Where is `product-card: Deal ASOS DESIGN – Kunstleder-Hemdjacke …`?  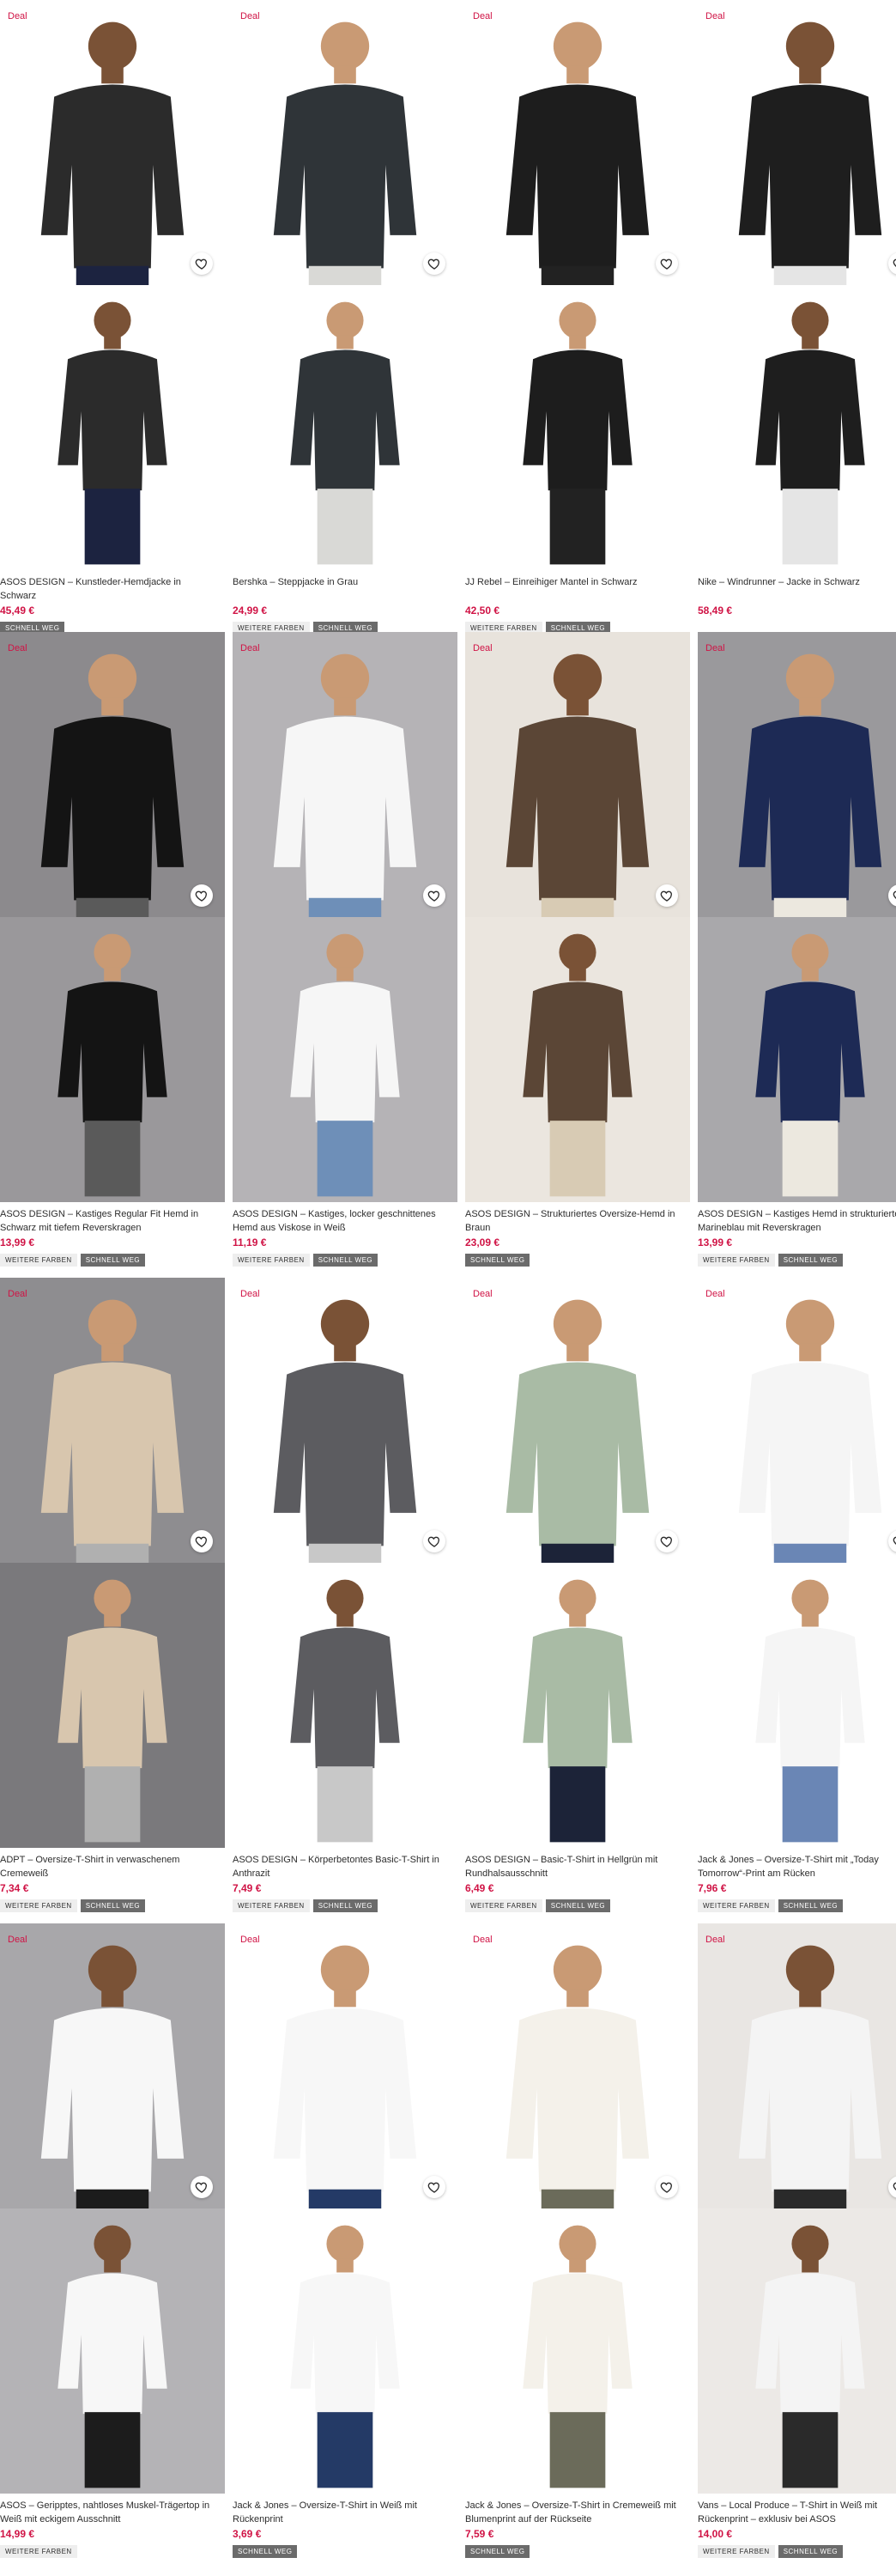 product-card: Deal ASOS DESIGN – Kunstleder-Hemdjacke … is located at coordinates (112, 317).